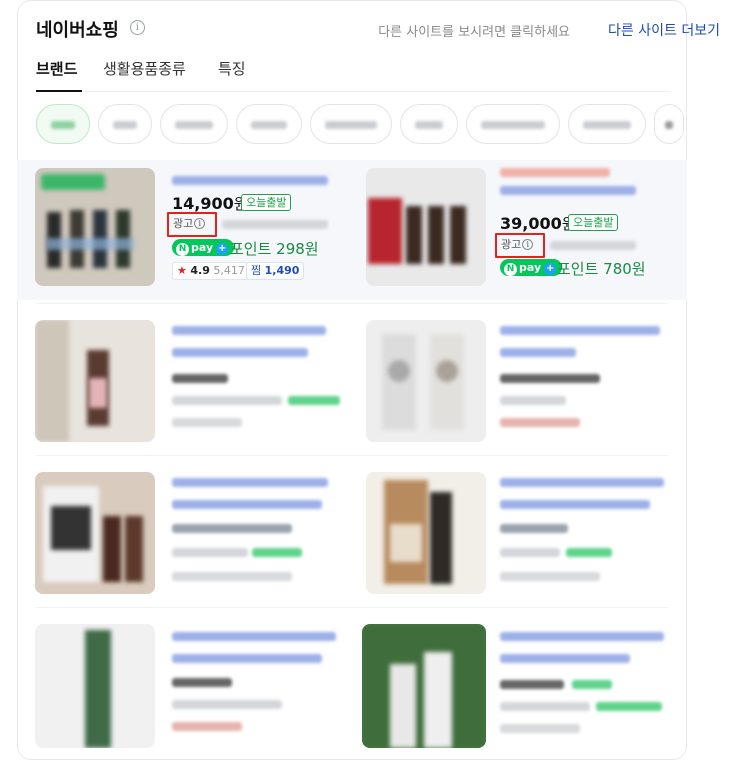  I want to click on more-sites-link: 다른 사이트 더보기, so click(664, 30).